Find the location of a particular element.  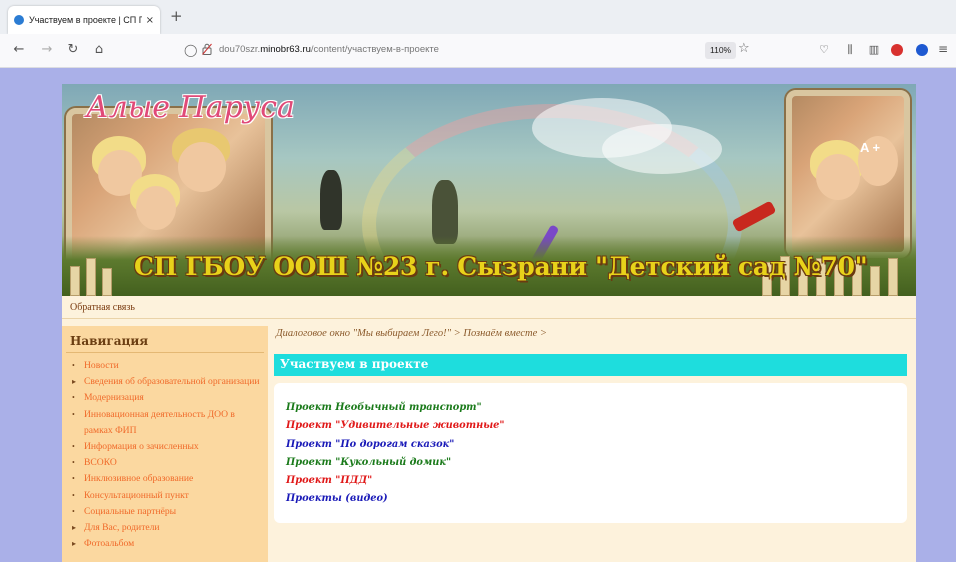

sidebar-item-photoalbum: ▸ Фотоальбом is located at coordinates (167, 544).